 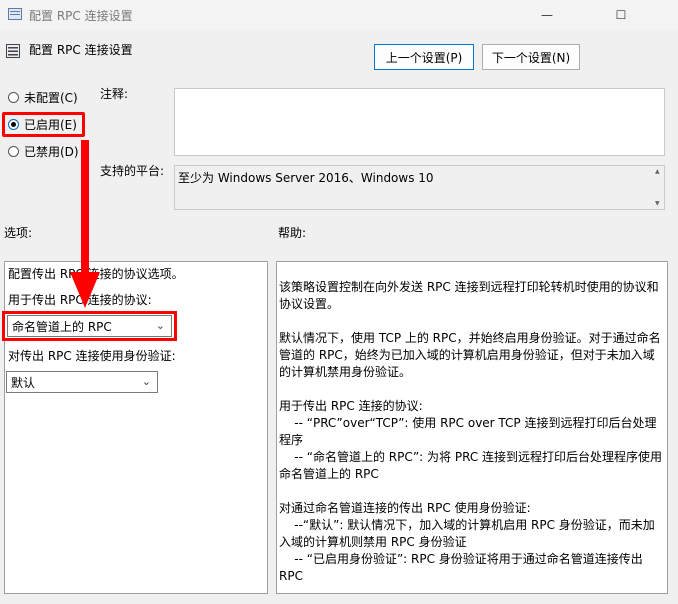 What do you see at coordinates (92, 356) in the screenshot?
I see `authentication-label: 对传出 RPC 连接使用身份验证:` at bounding box center [92, 356].